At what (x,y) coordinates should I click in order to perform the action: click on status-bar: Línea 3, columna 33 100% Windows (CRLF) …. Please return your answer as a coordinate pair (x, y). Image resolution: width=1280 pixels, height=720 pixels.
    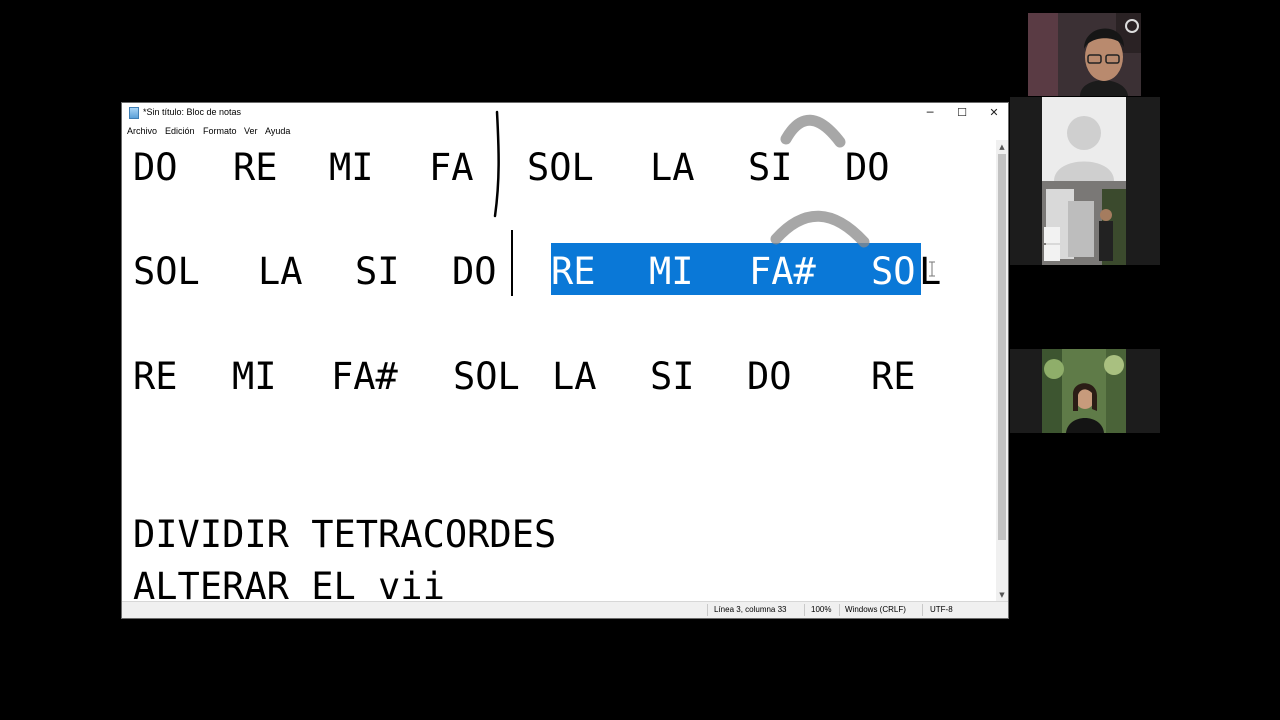
    Looking at the image, I should click on (565, 609).